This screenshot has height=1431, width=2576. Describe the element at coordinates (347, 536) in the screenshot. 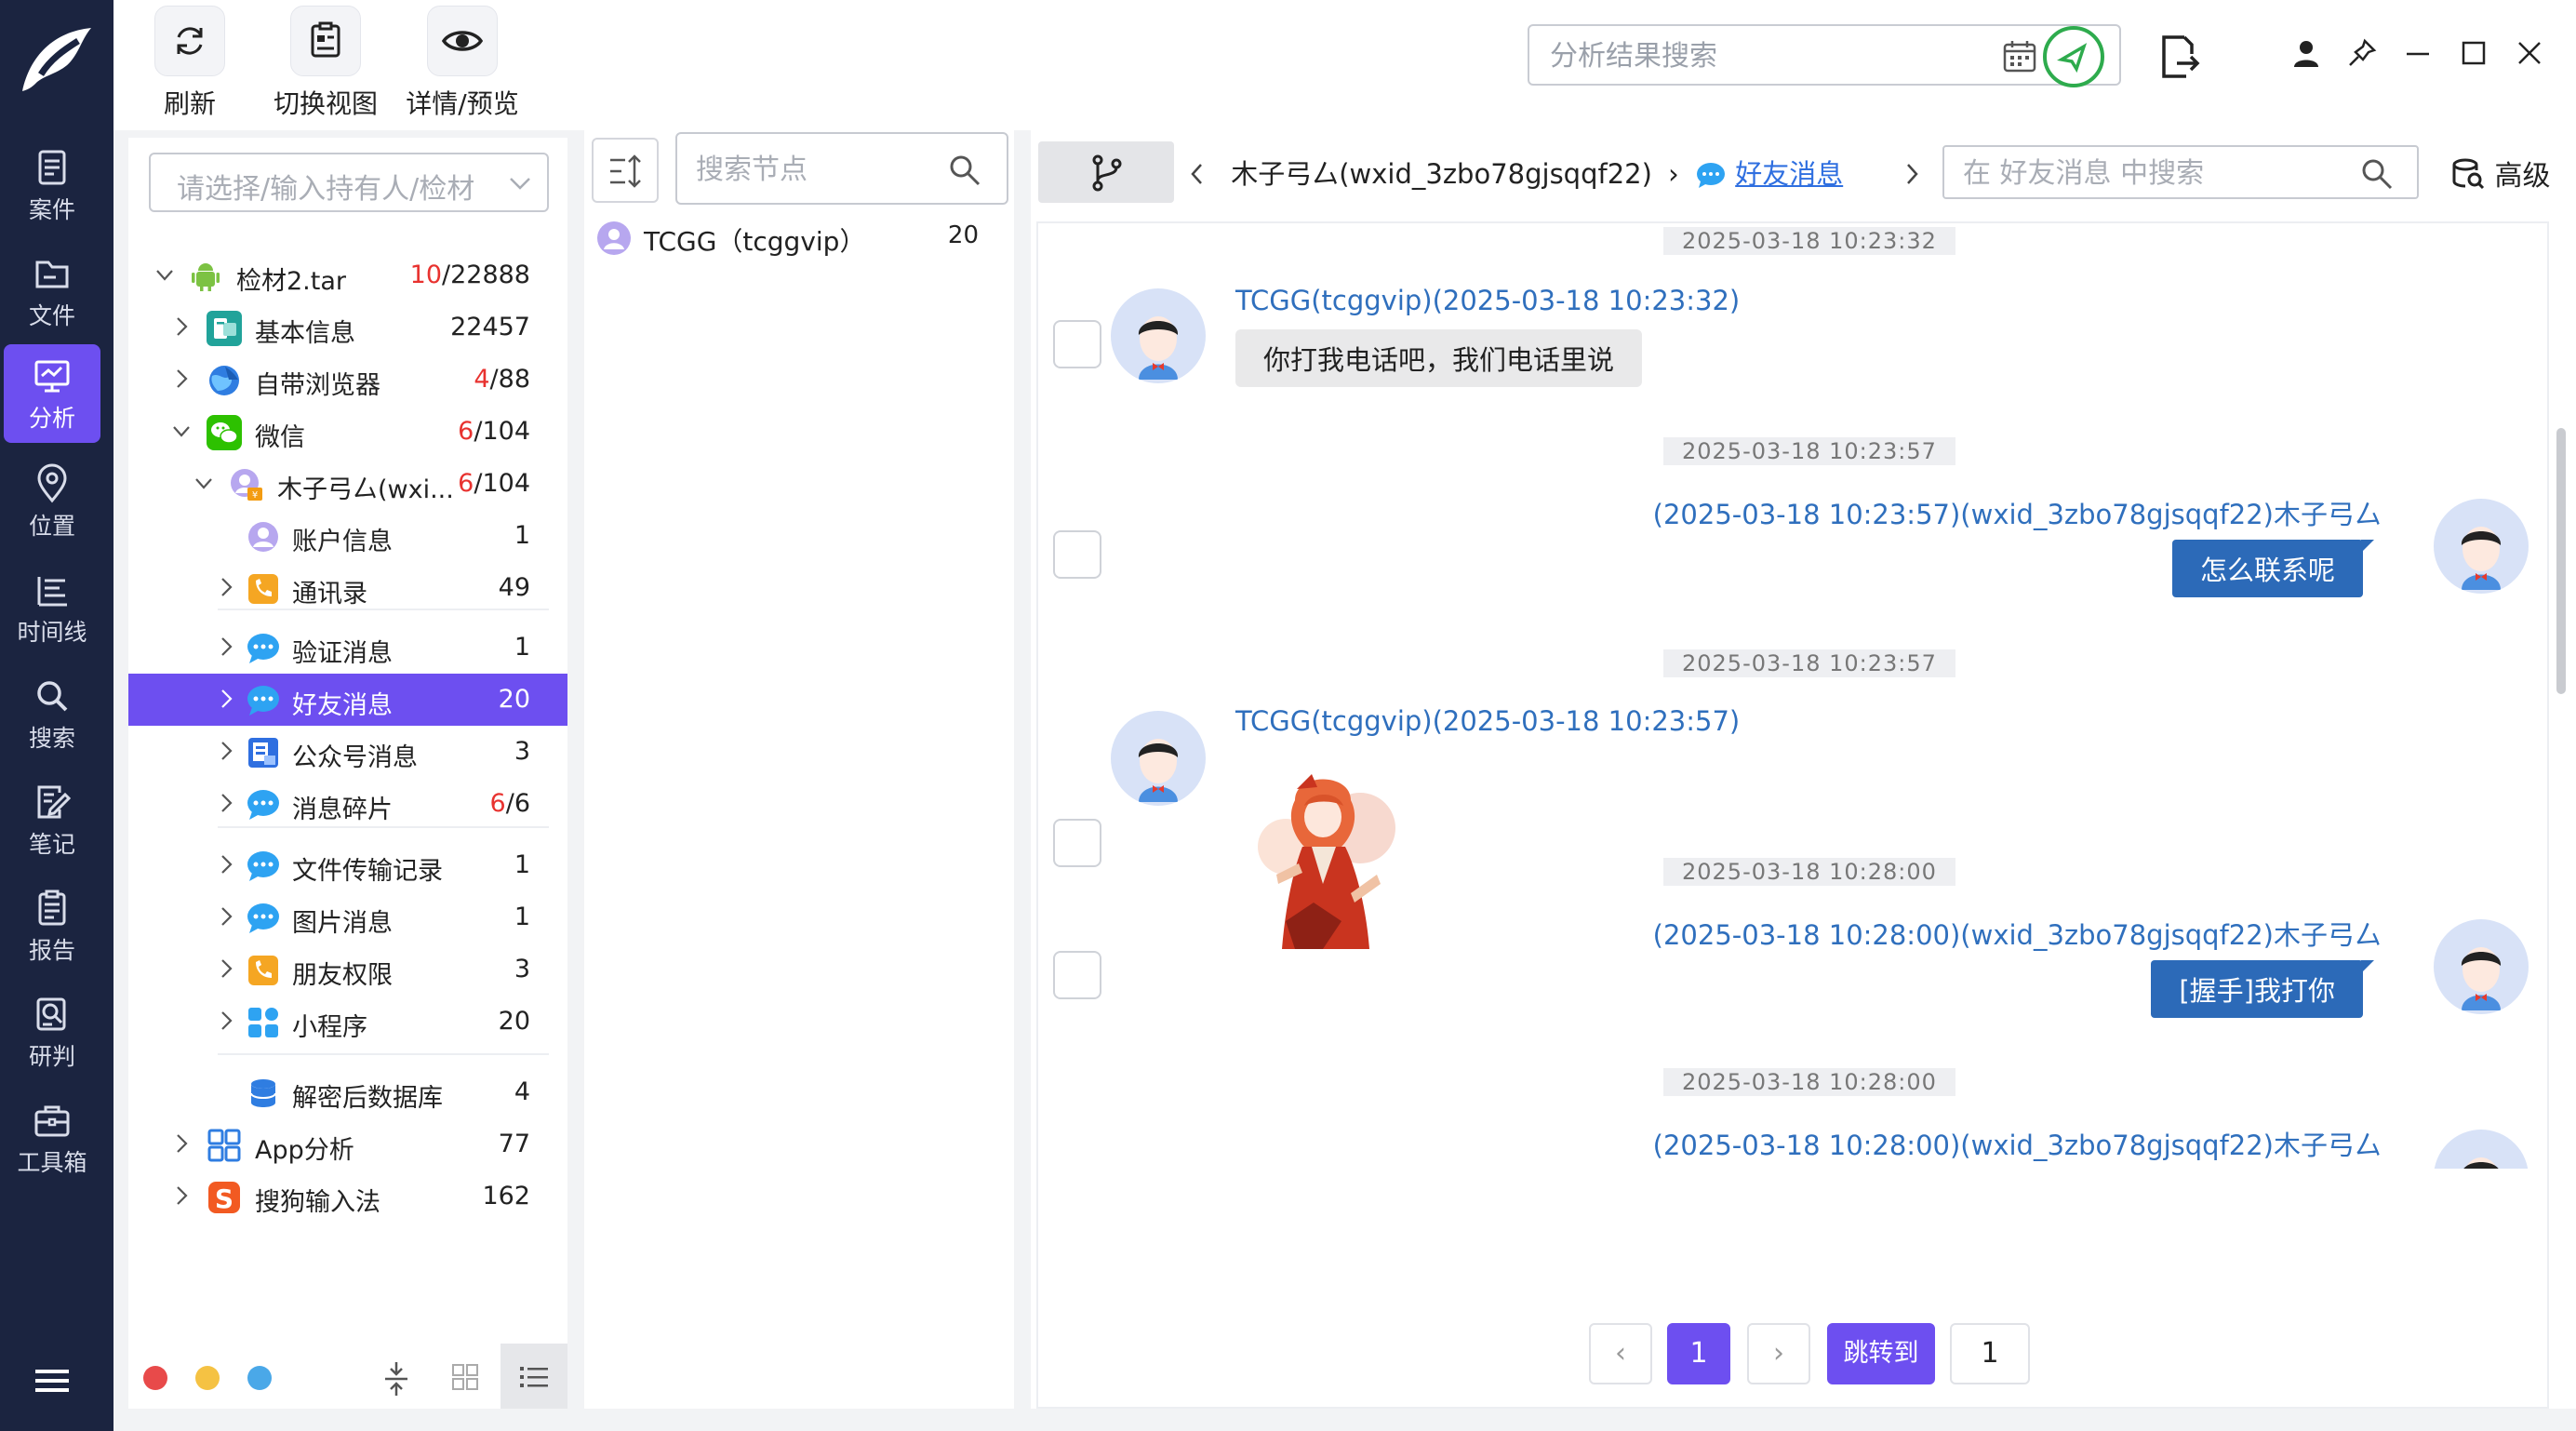

I see `tree-item: 账户信息 1` at that location.